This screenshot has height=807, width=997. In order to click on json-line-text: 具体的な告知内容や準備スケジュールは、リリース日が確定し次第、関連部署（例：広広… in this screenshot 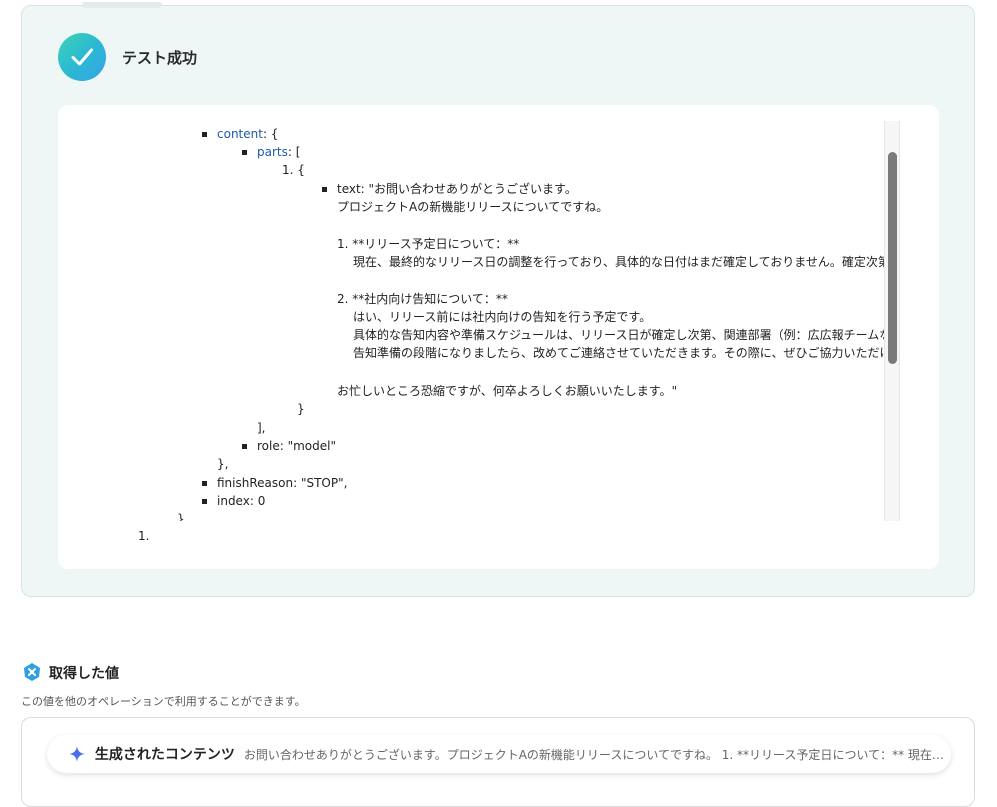, I will do `click(618, 335)`.